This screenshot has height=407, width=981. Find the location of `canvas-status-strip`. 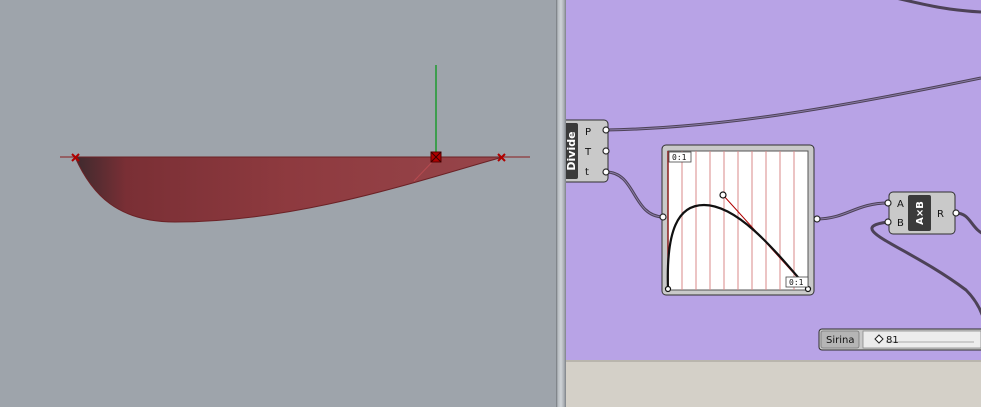

canvas-status-strip is located at coordinates (773, 383).